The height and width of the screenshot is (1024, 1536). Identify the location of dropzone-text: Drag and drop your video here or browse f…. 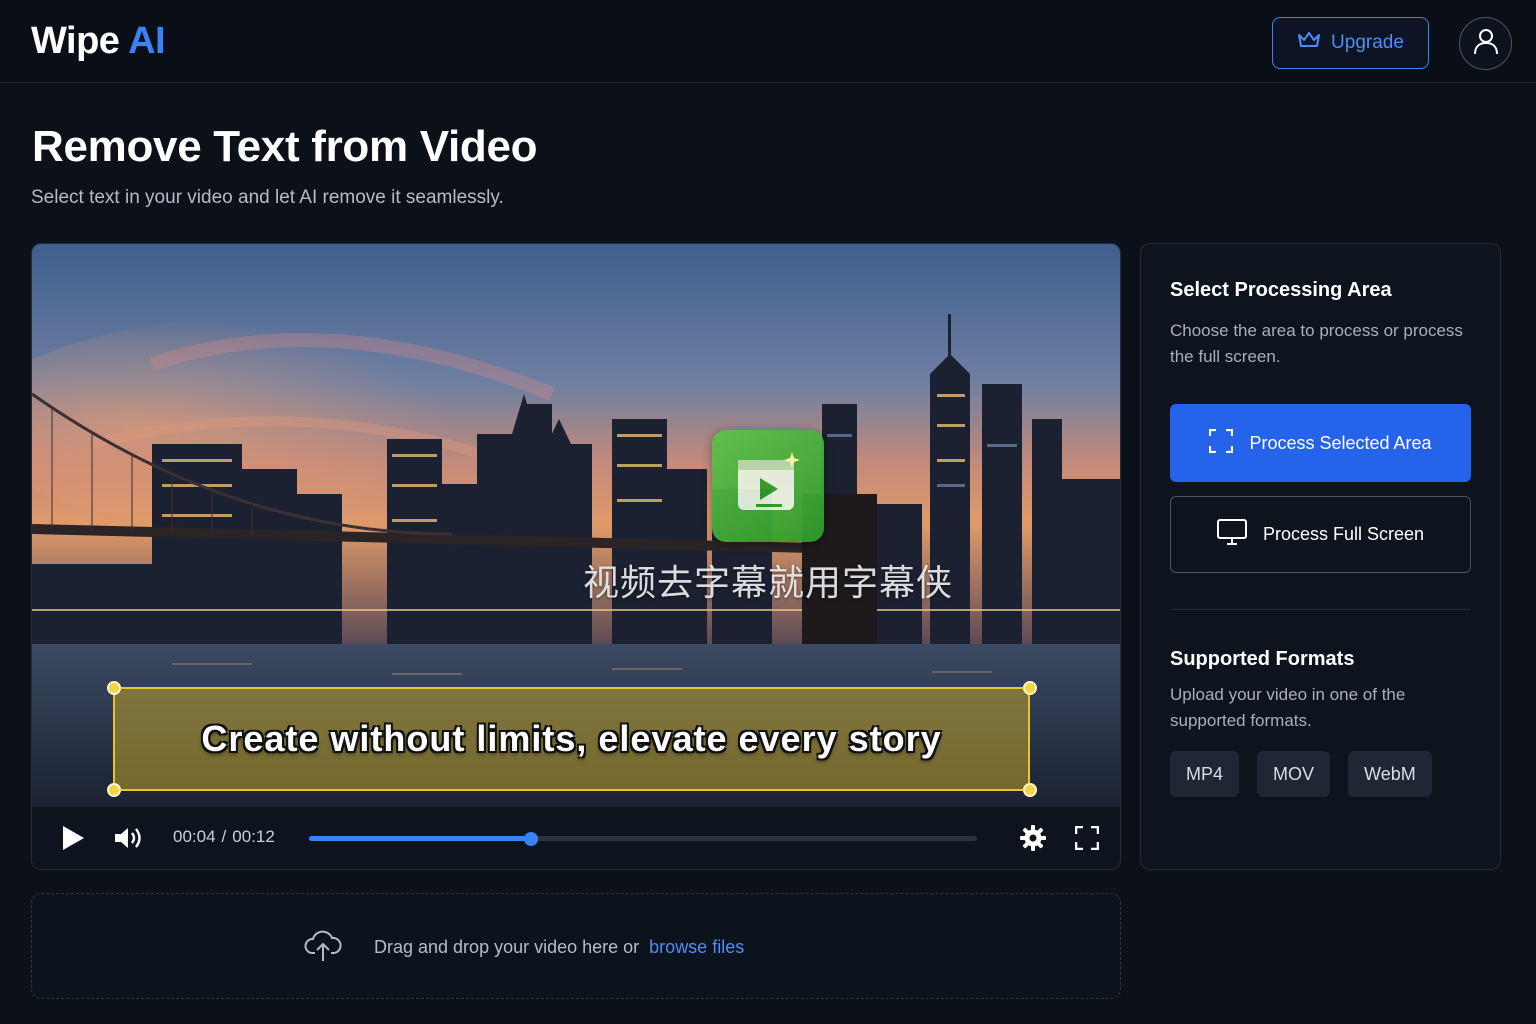
(559, 947).